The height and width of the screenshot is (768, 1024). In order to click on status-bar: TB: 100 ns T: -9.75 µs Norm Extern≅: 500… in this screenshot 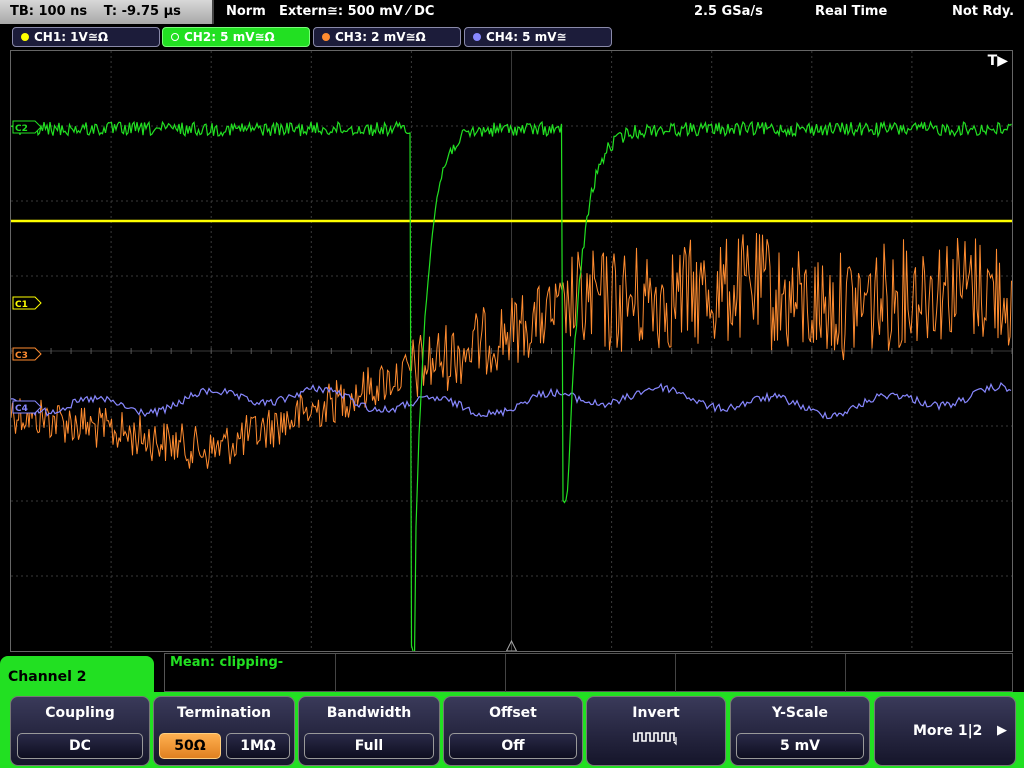, I will do `click(512, 12)`.